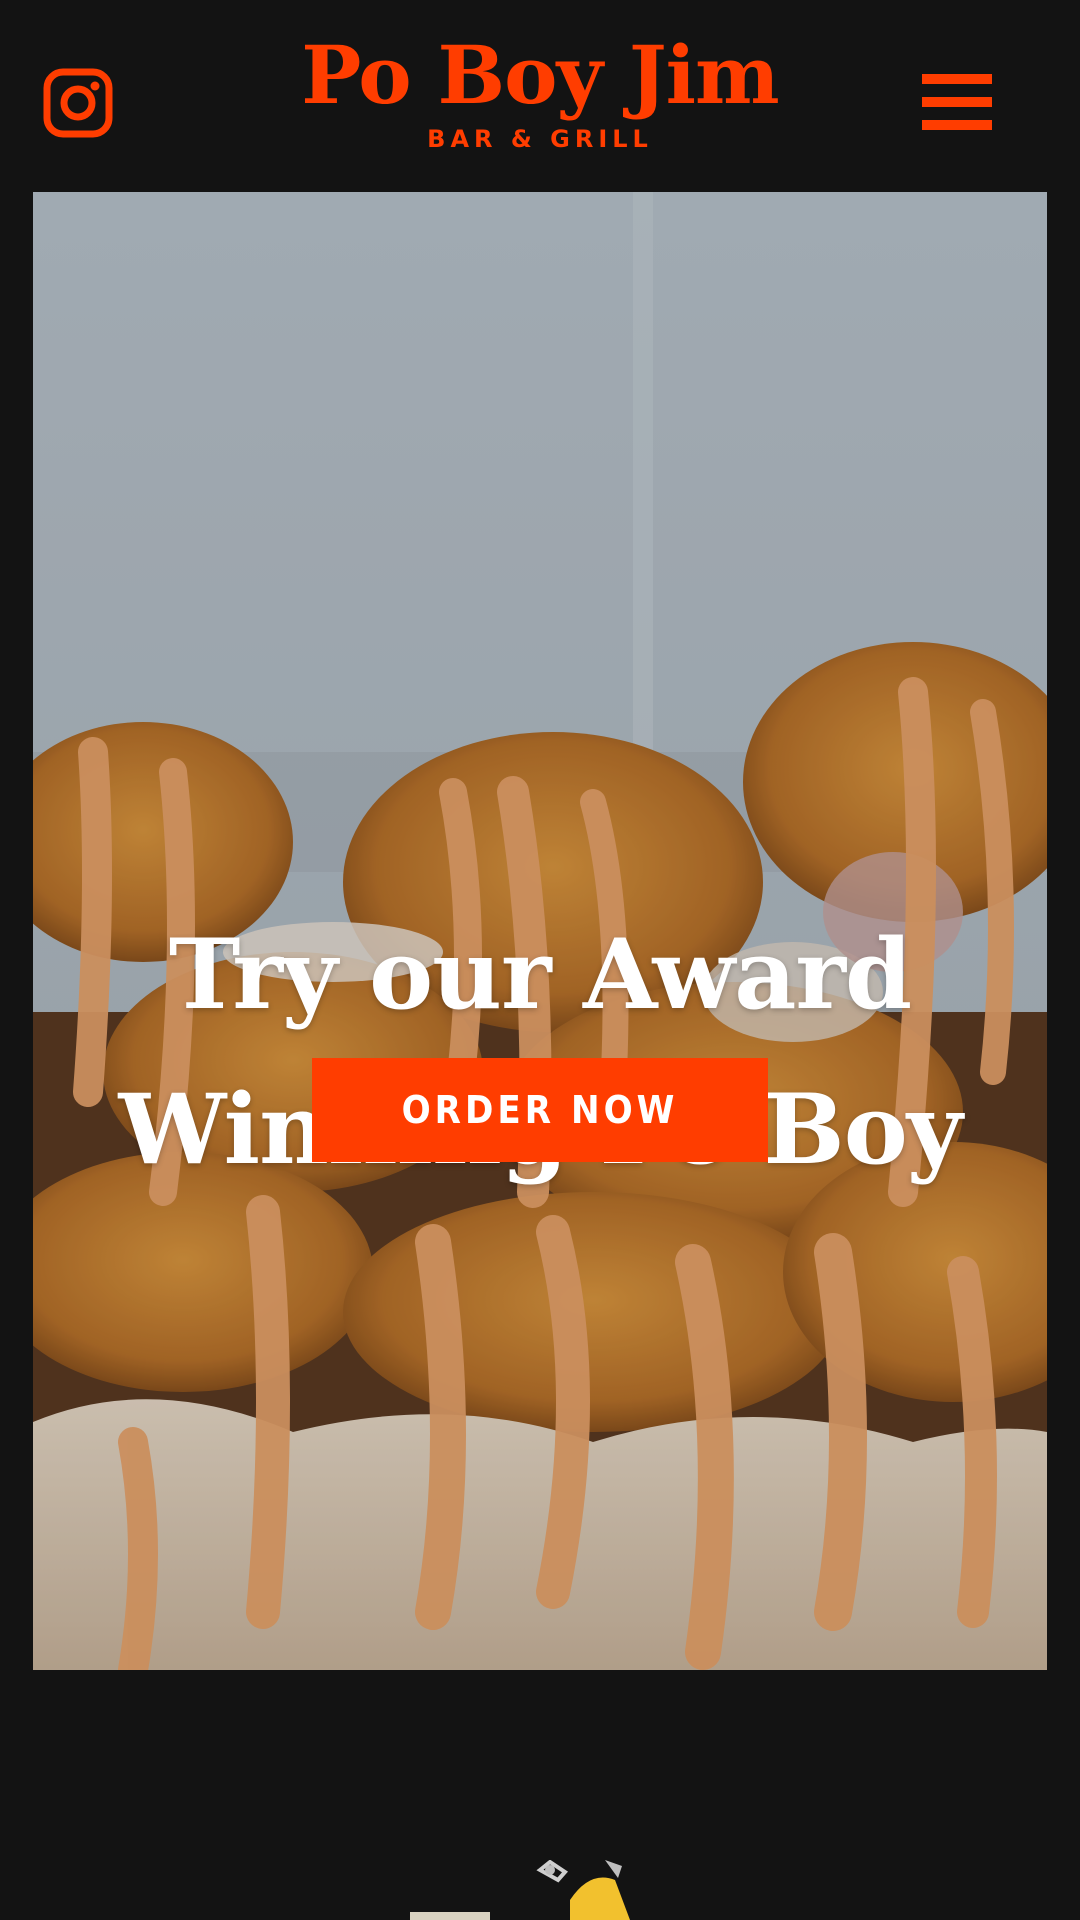  What do you see at coordinates (520, 1890) in the screenshot?
I see `scooter-illustration` at bounding box center [520, 1890].